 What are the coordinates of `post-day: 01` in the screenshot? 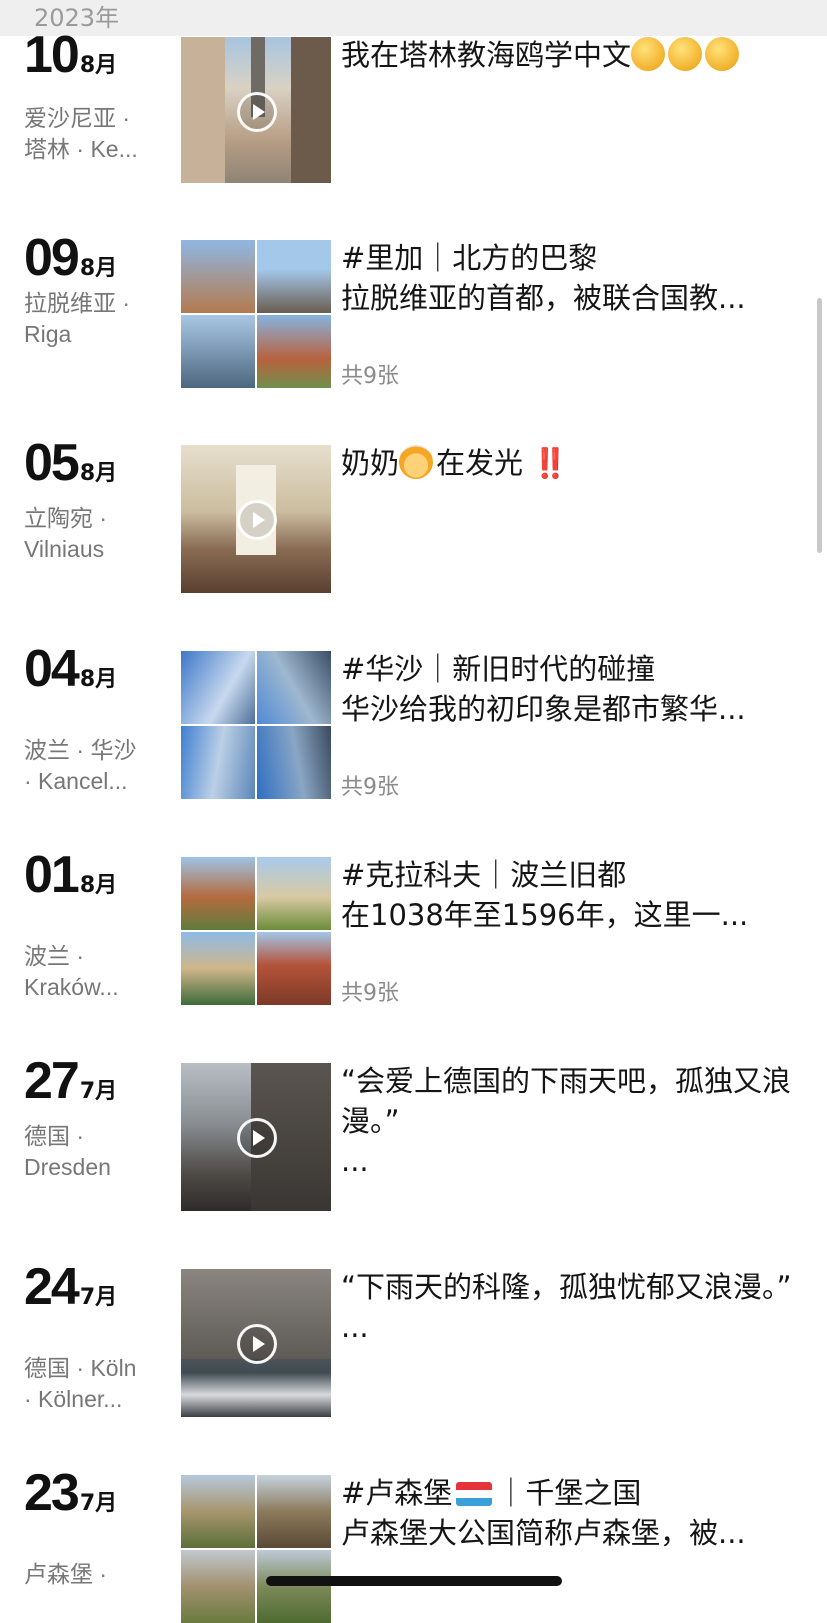 It's located at (52, 875).